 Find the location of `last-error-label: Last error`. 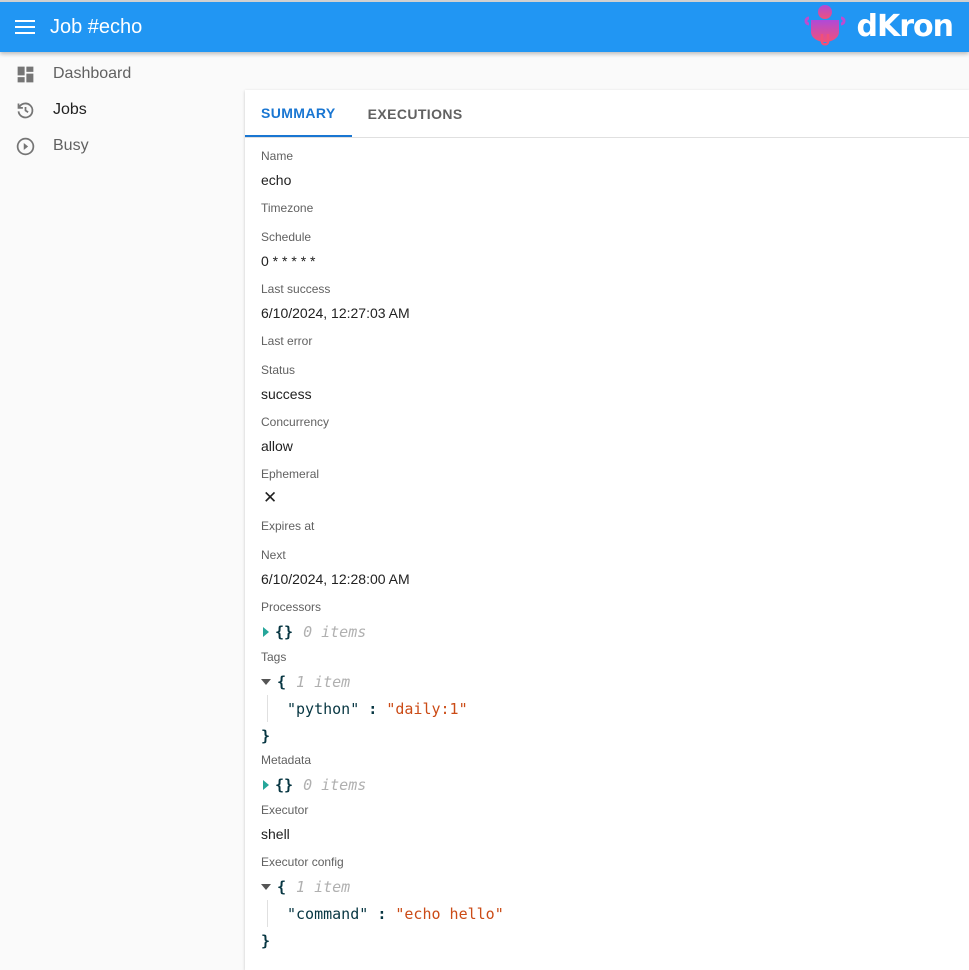

last-error-label: Last error is located at coordinates (287, 341).